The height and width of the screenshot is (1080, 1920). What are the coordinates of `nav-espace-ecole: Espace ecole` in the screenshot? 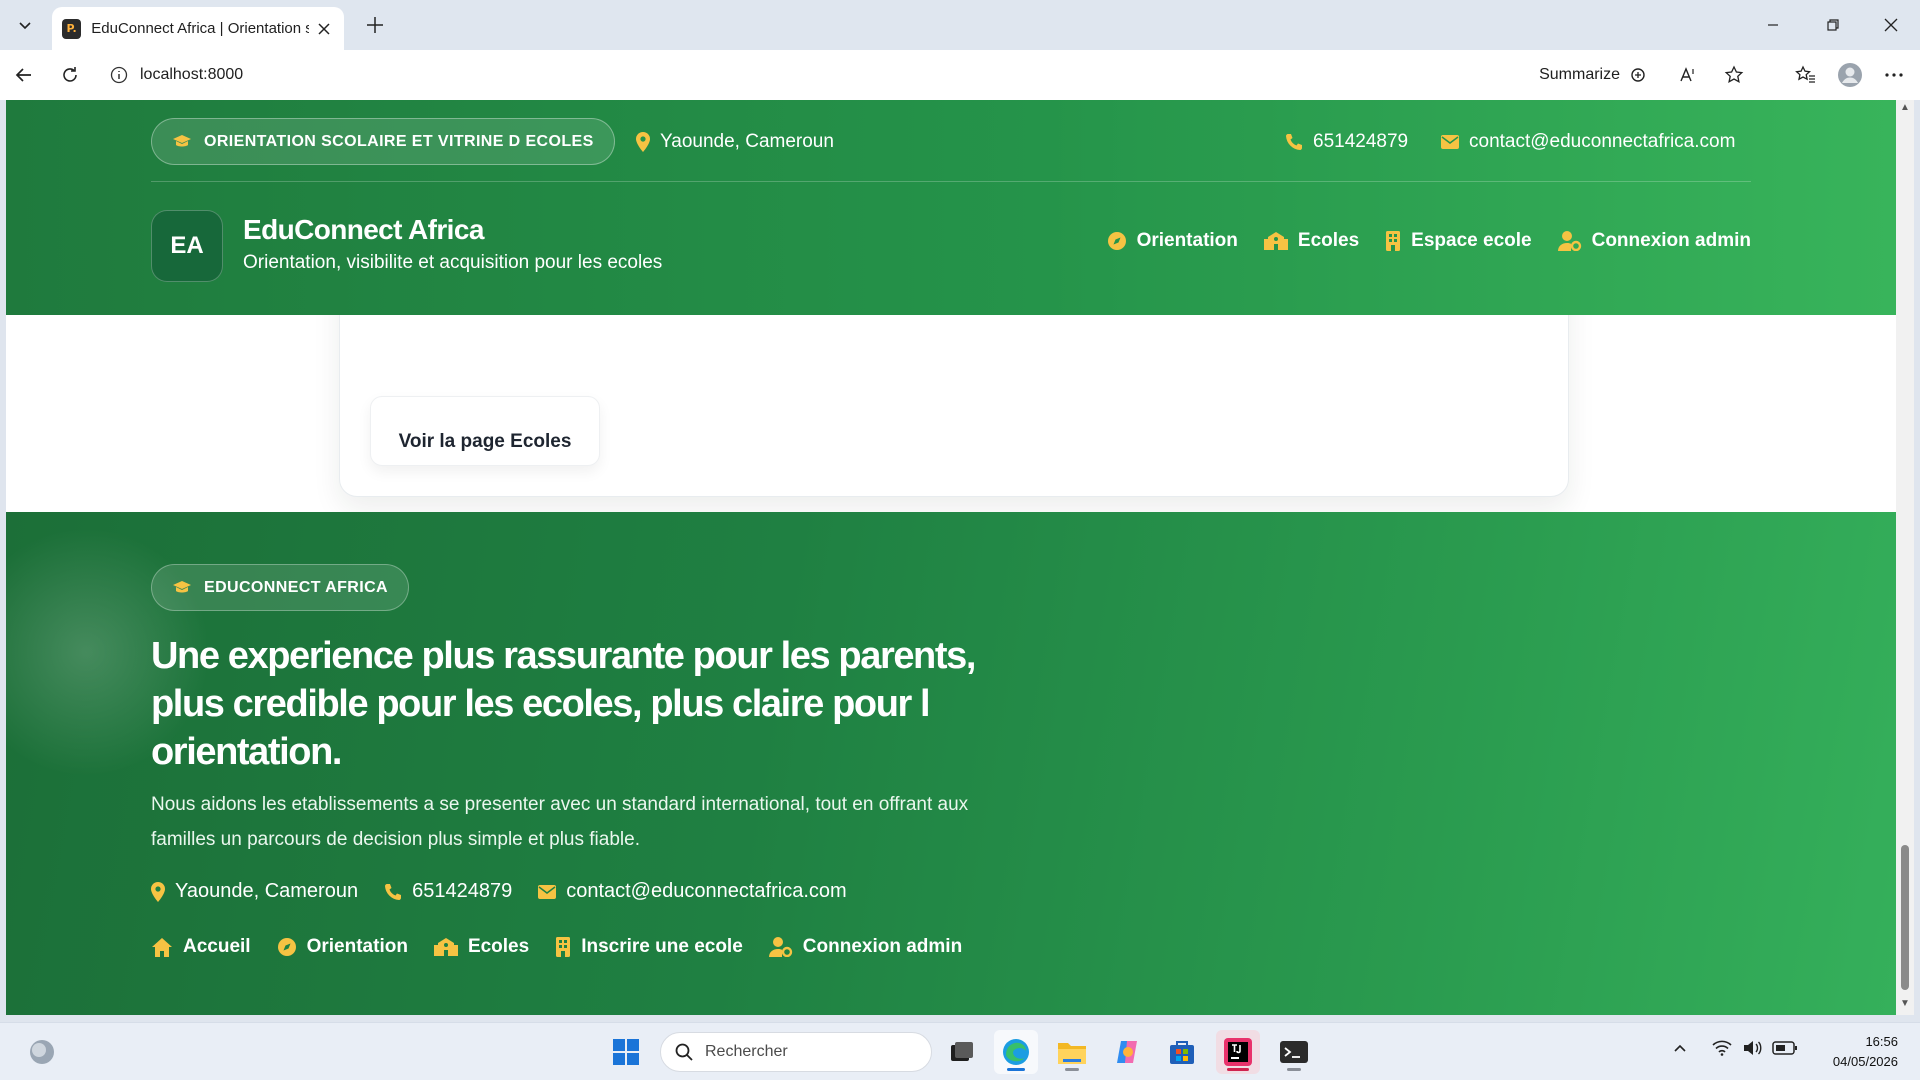 It's located at (1458, 241).